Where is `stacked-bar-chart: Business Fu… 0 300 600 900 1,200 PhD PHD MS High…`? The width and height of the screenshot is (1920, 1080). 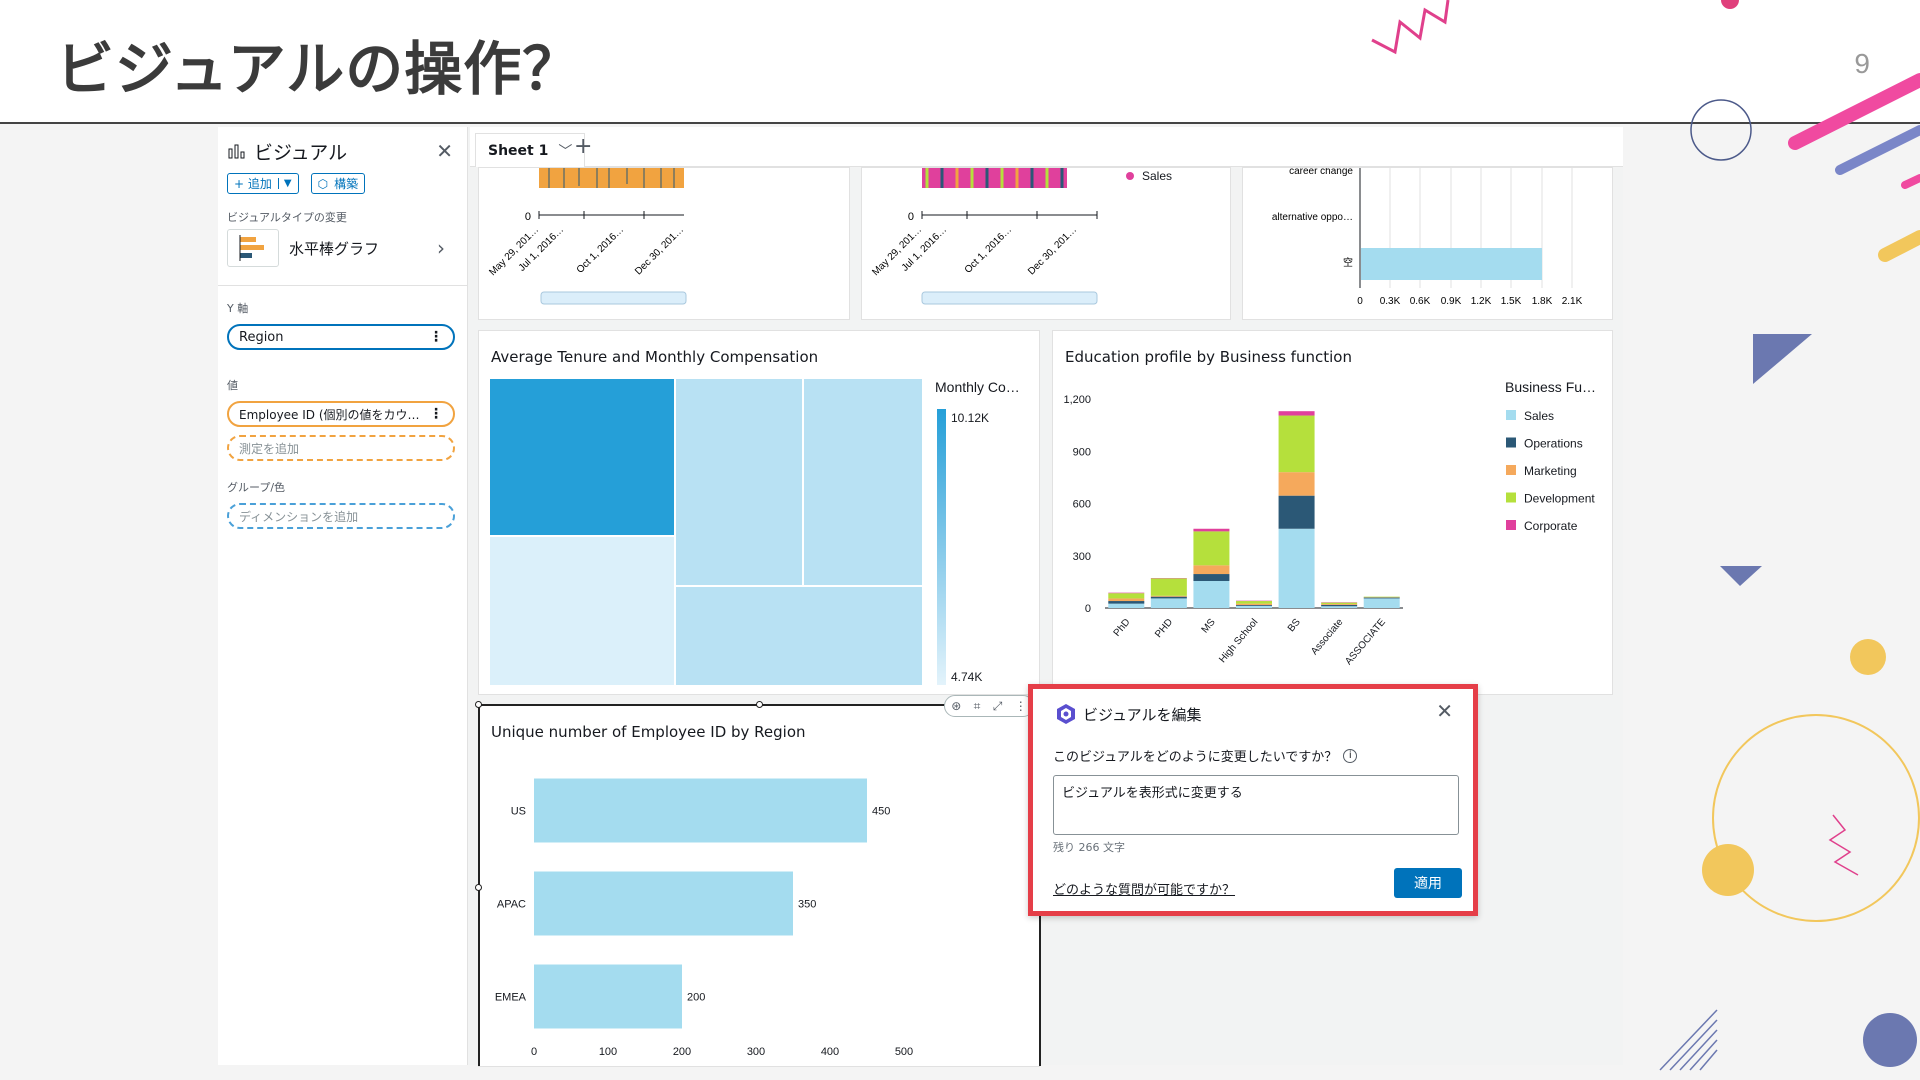 stacked-bar-chart: Business Fu… 0 300 600 900 1,200 PhD PHD MS High… is located at coordinates (1329, 523).